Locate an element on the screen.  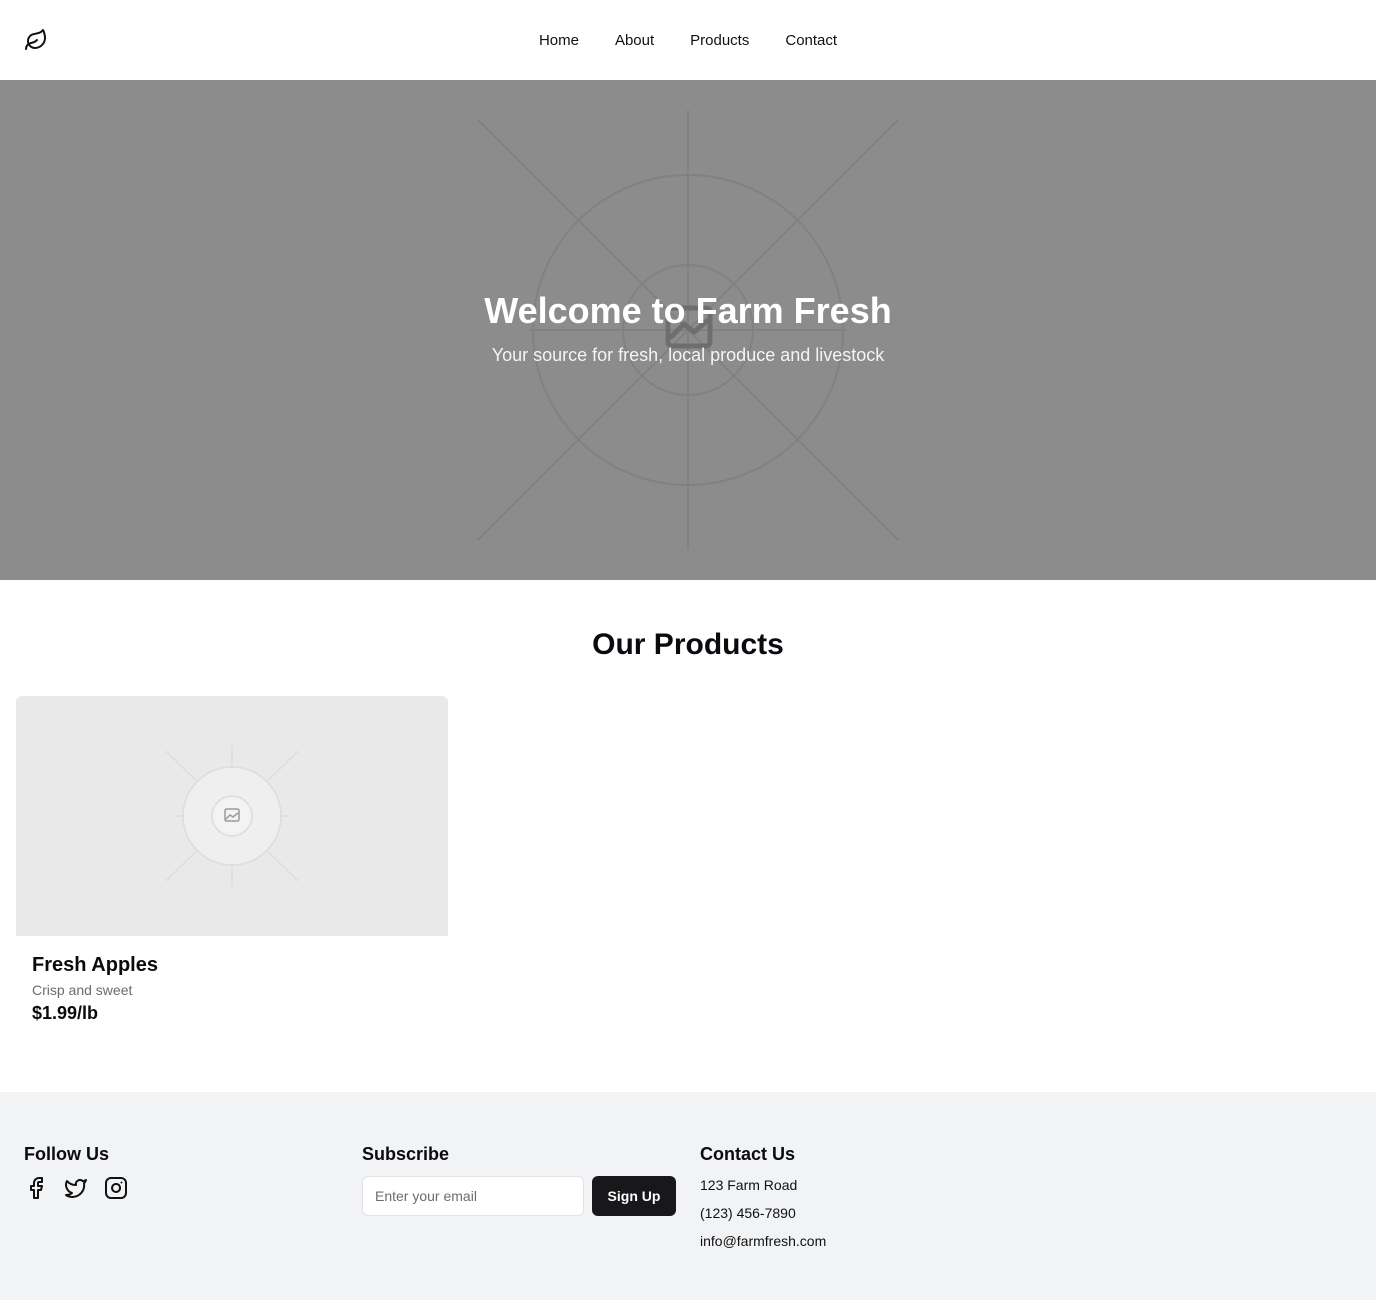
product-price: $1.99/lb is located at coordinates (65, 1013).